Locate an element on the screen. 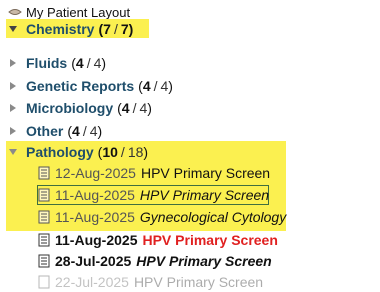 Image resolution: width=380 pixels, height=292 pixels. folder-label: Pathology is located at coordinates (60, 152).